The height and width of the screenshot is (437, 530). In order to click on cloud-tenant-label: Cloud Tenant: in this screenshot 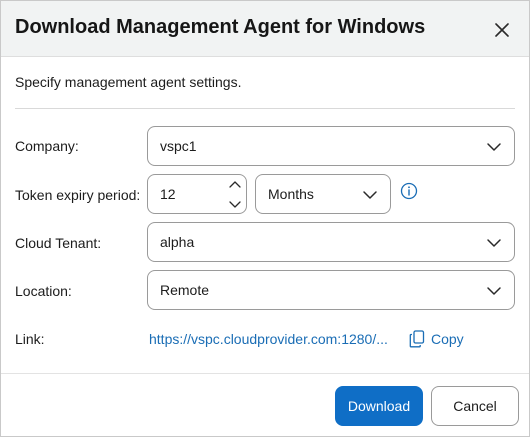, I will do `click(58, 243)`.